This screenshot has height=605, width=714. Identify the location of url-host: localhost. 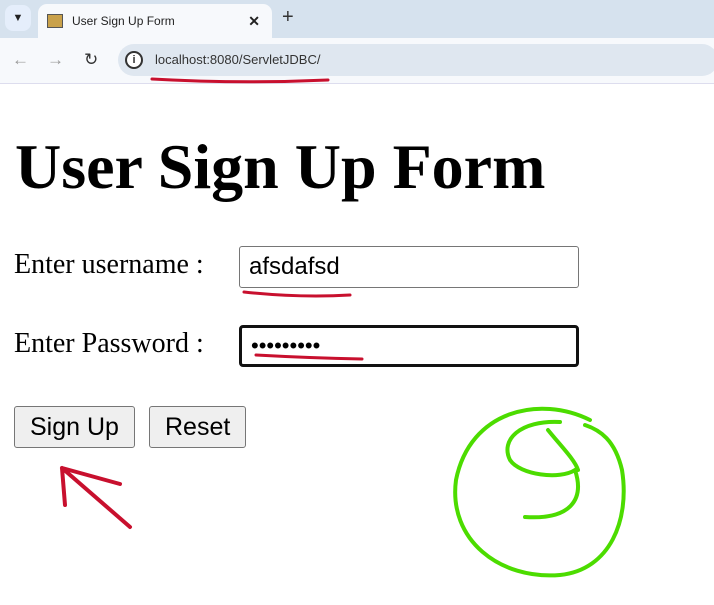
(181, 59).